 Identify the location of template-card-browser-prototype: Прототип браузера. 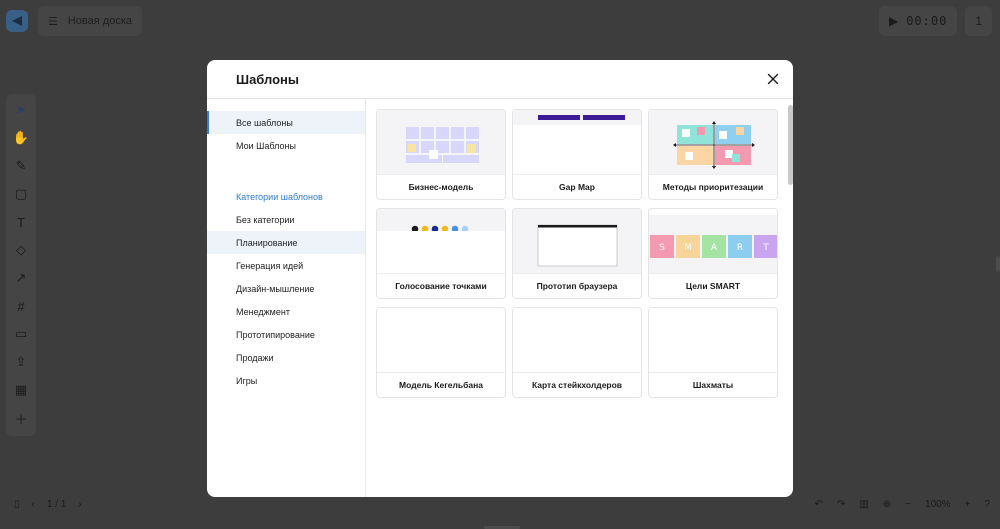
(577, 253).